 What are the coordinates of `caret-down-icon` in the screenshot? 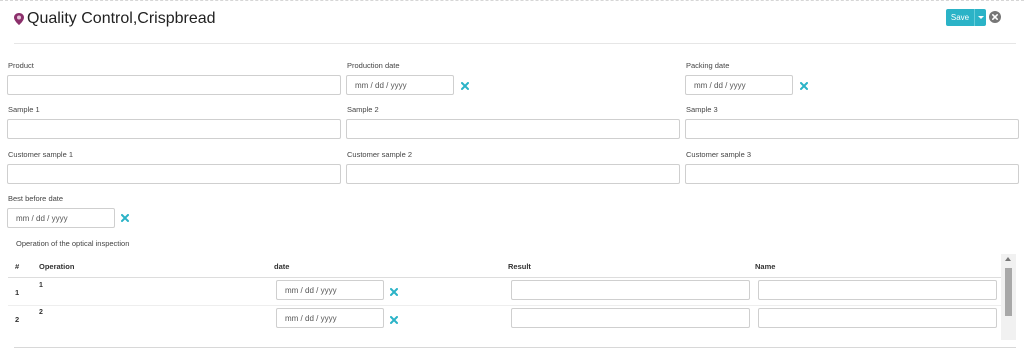 It's located at (980, 17).